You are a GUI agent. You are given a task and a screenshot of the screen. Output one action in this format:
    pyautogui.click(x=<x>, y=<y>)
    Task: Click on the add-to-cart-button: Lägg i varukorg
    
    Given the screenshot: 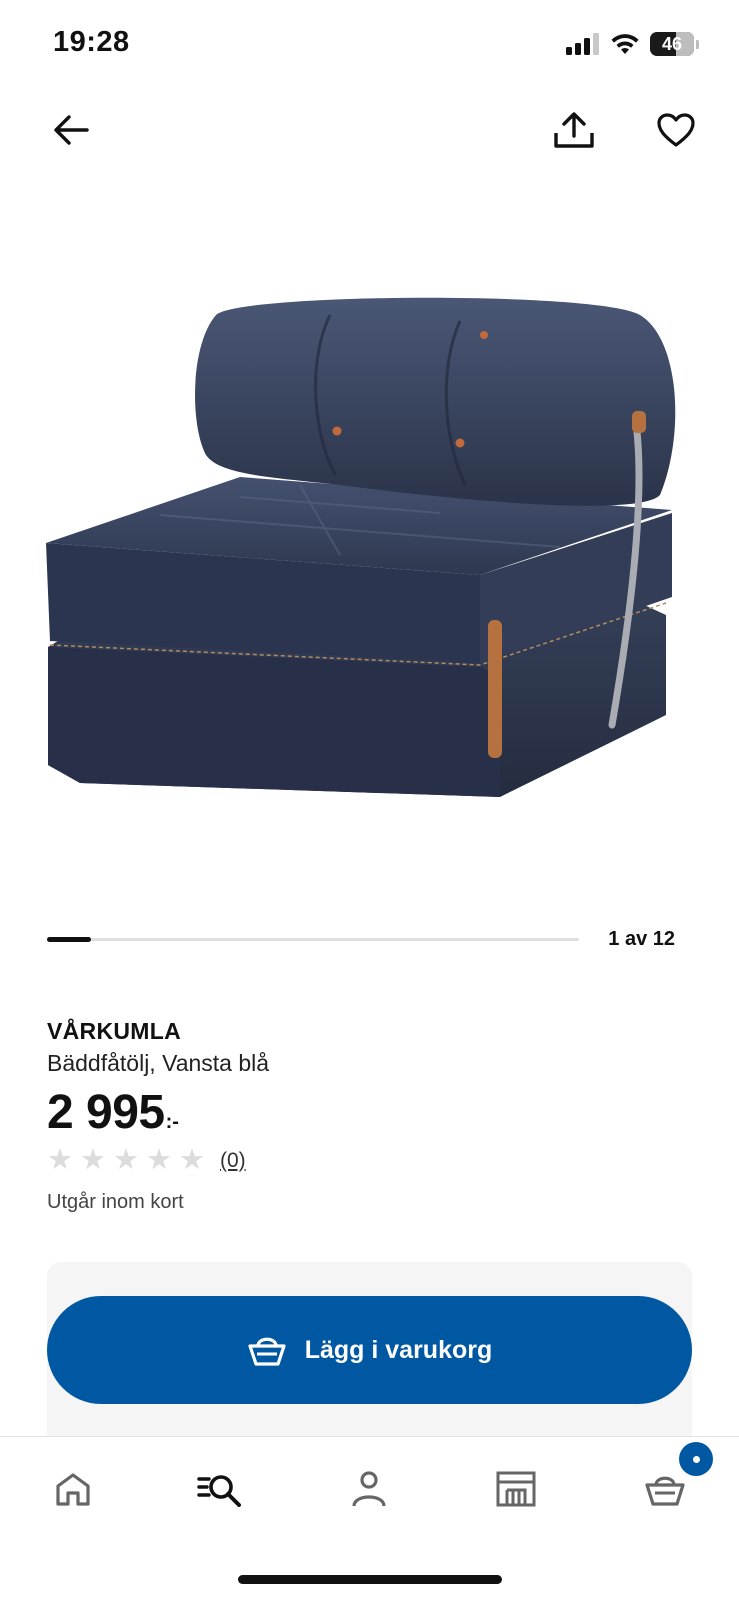 What is the action you would take?
    pyautogui.click(x=369, y=1350)
    